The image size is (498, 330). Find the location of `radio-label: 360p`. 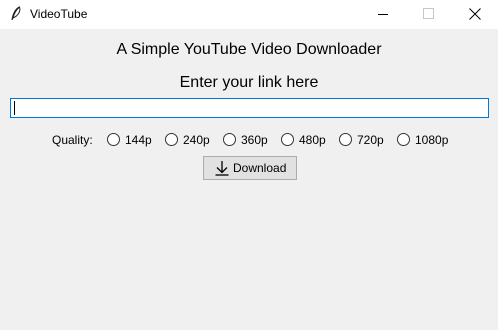

radio-label: 360p is located at coordinates (254, 140).